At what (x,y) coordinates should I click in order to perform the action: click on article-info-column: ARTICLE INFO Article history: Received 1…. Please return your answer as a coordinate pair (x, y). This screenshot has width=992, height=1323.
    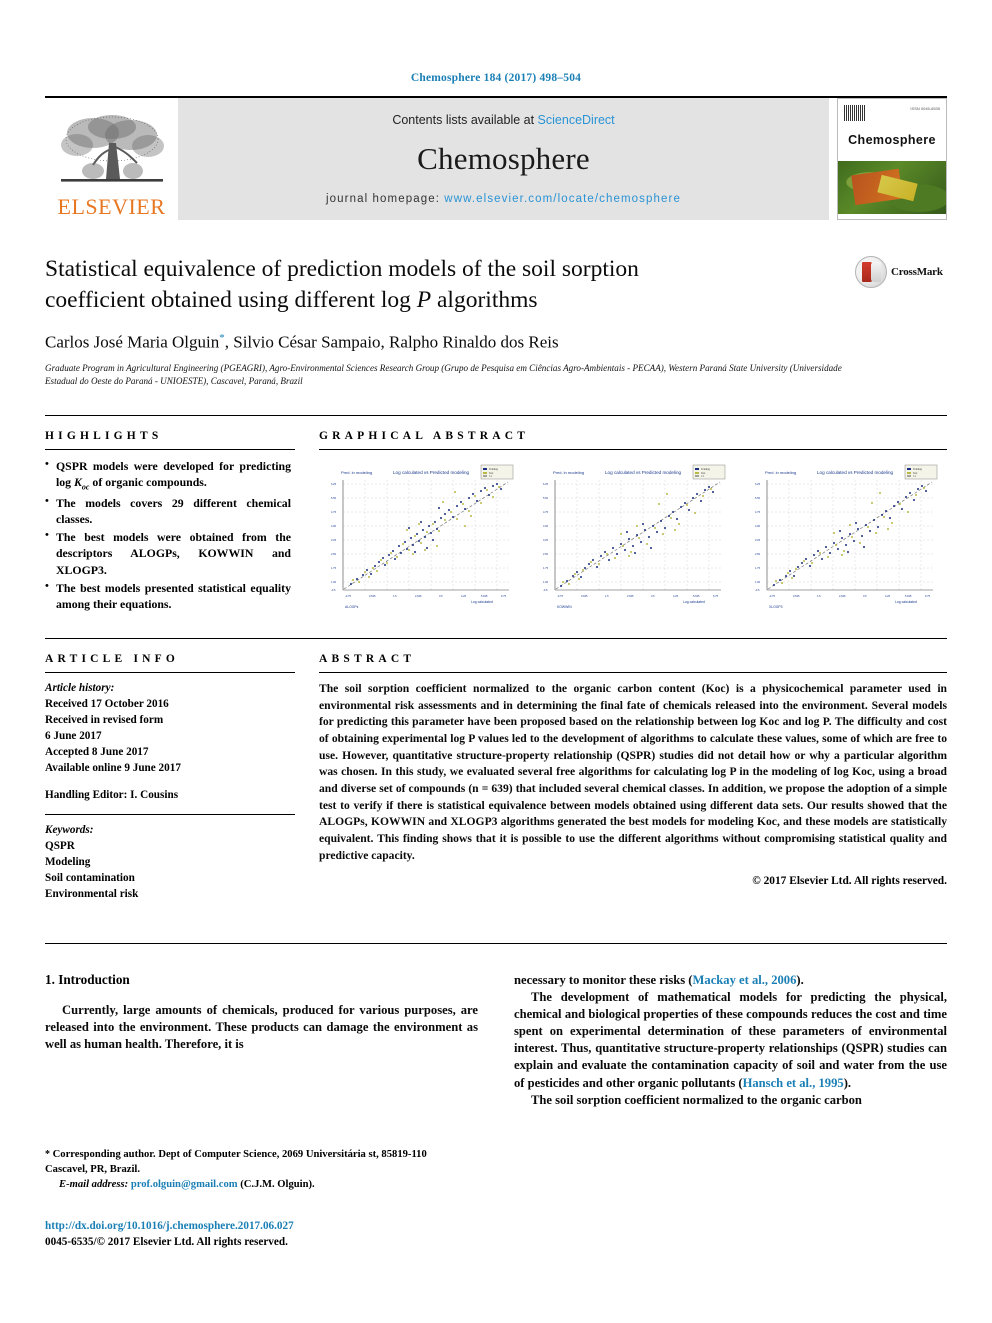
    Looking at the image, I should click on (170, 778).